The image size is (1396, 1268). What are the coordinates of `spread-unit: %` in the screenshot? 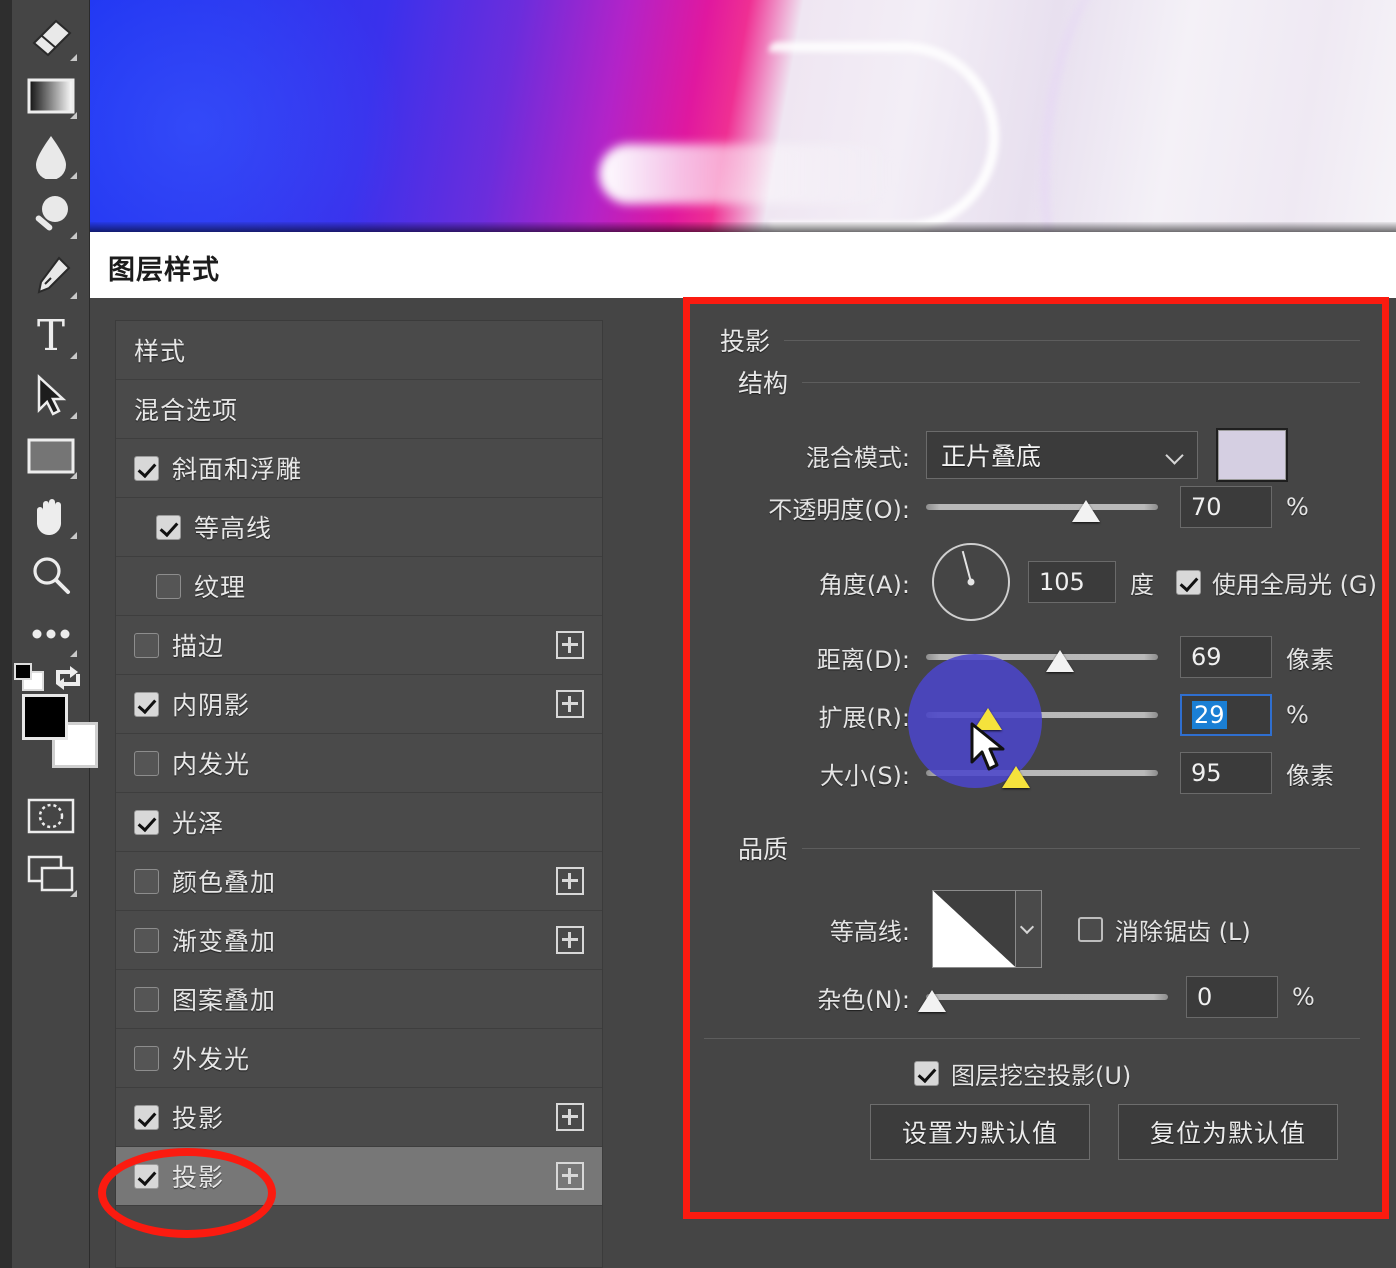 It's located at (1297, 715).